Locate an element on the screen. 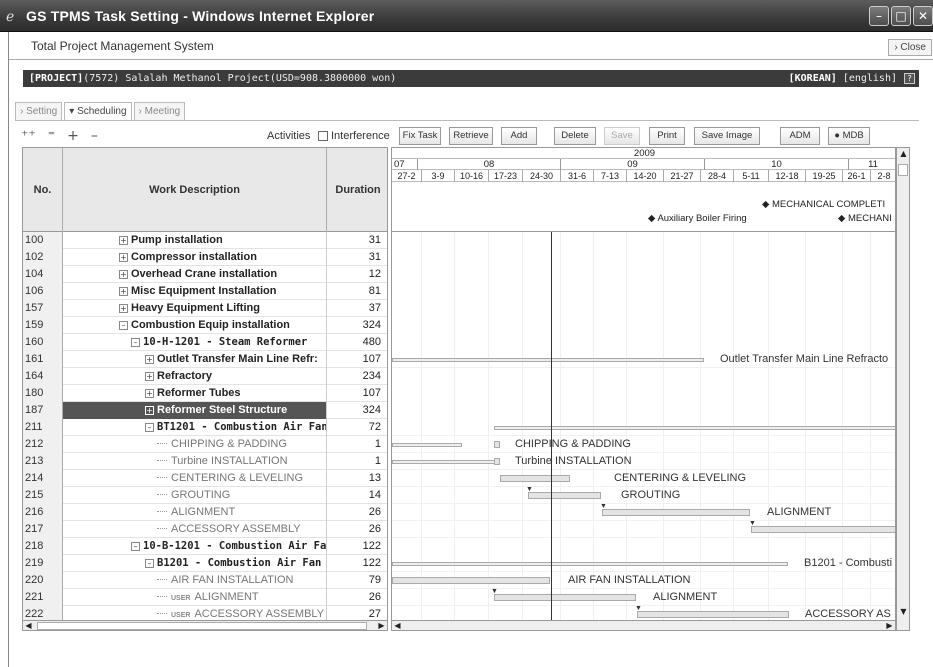  delete-button: Delete is located at coordinates (575, 136).